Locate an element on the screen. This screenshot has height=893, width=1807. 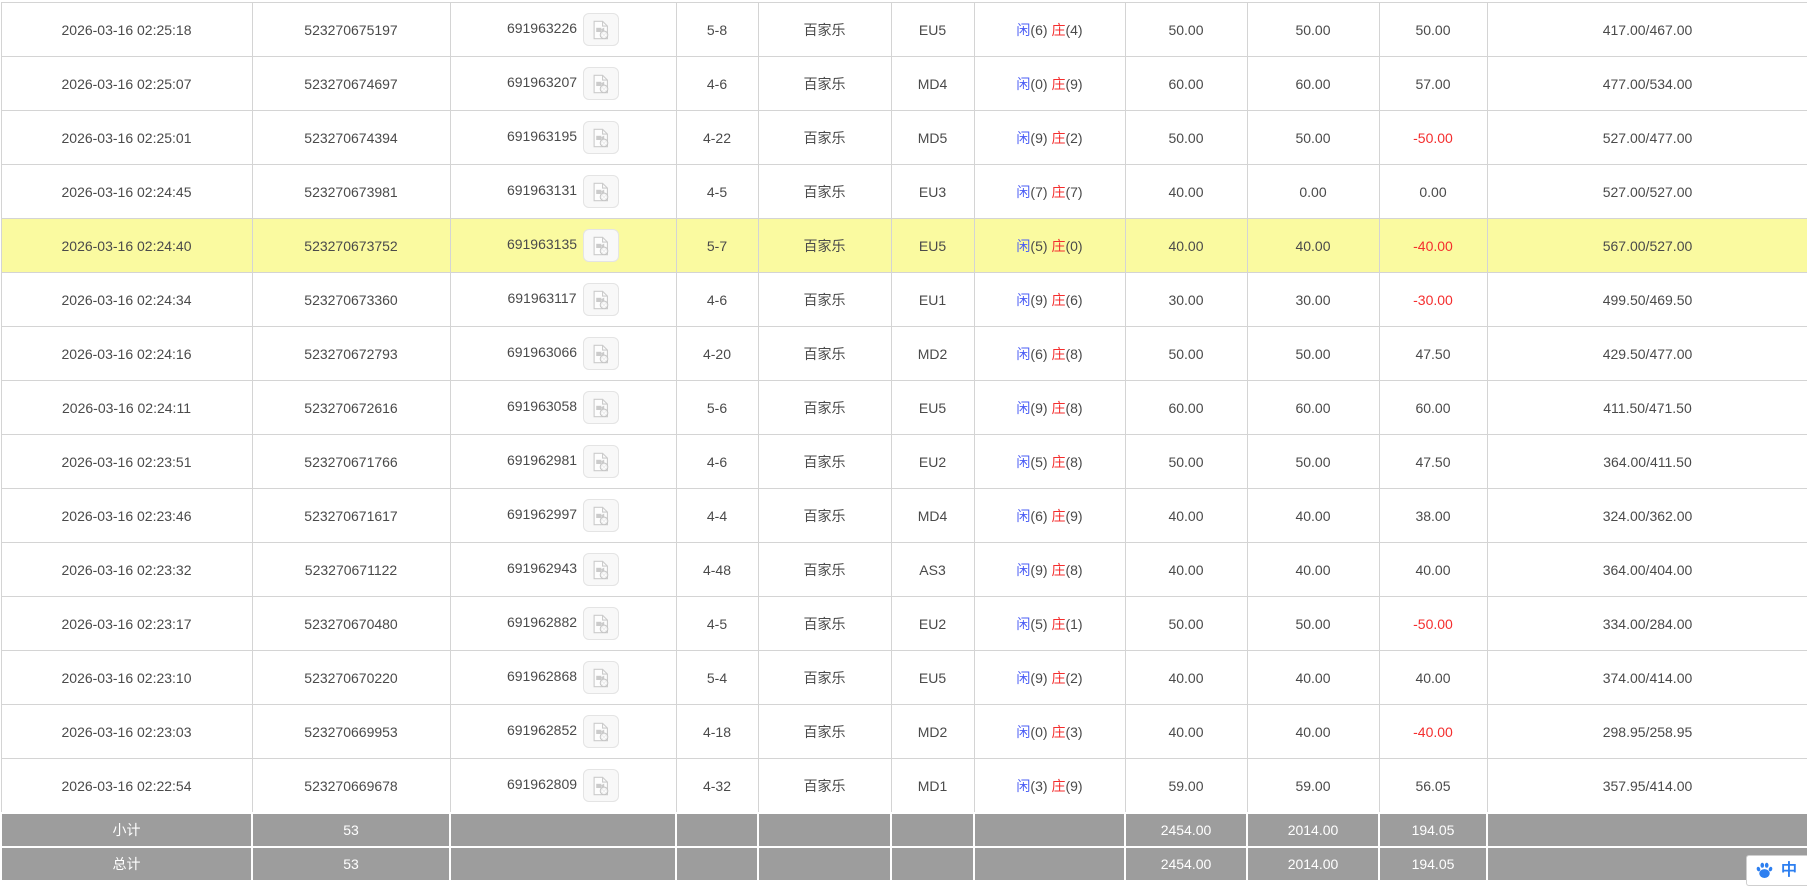
shoe-round-cell: 4-20 is located at coordinates (717, 353).